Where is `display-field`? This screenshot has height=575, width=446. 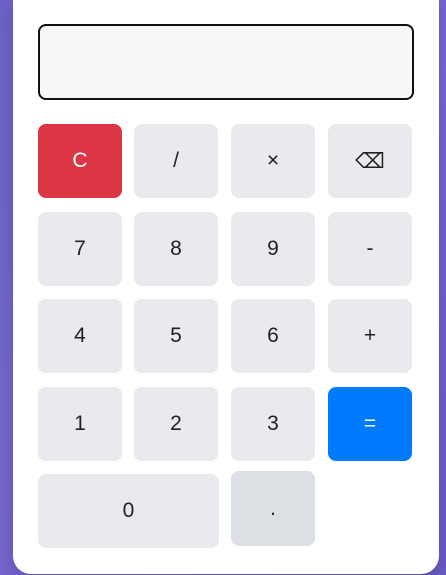
display-field is located at coordinates (226, 62).